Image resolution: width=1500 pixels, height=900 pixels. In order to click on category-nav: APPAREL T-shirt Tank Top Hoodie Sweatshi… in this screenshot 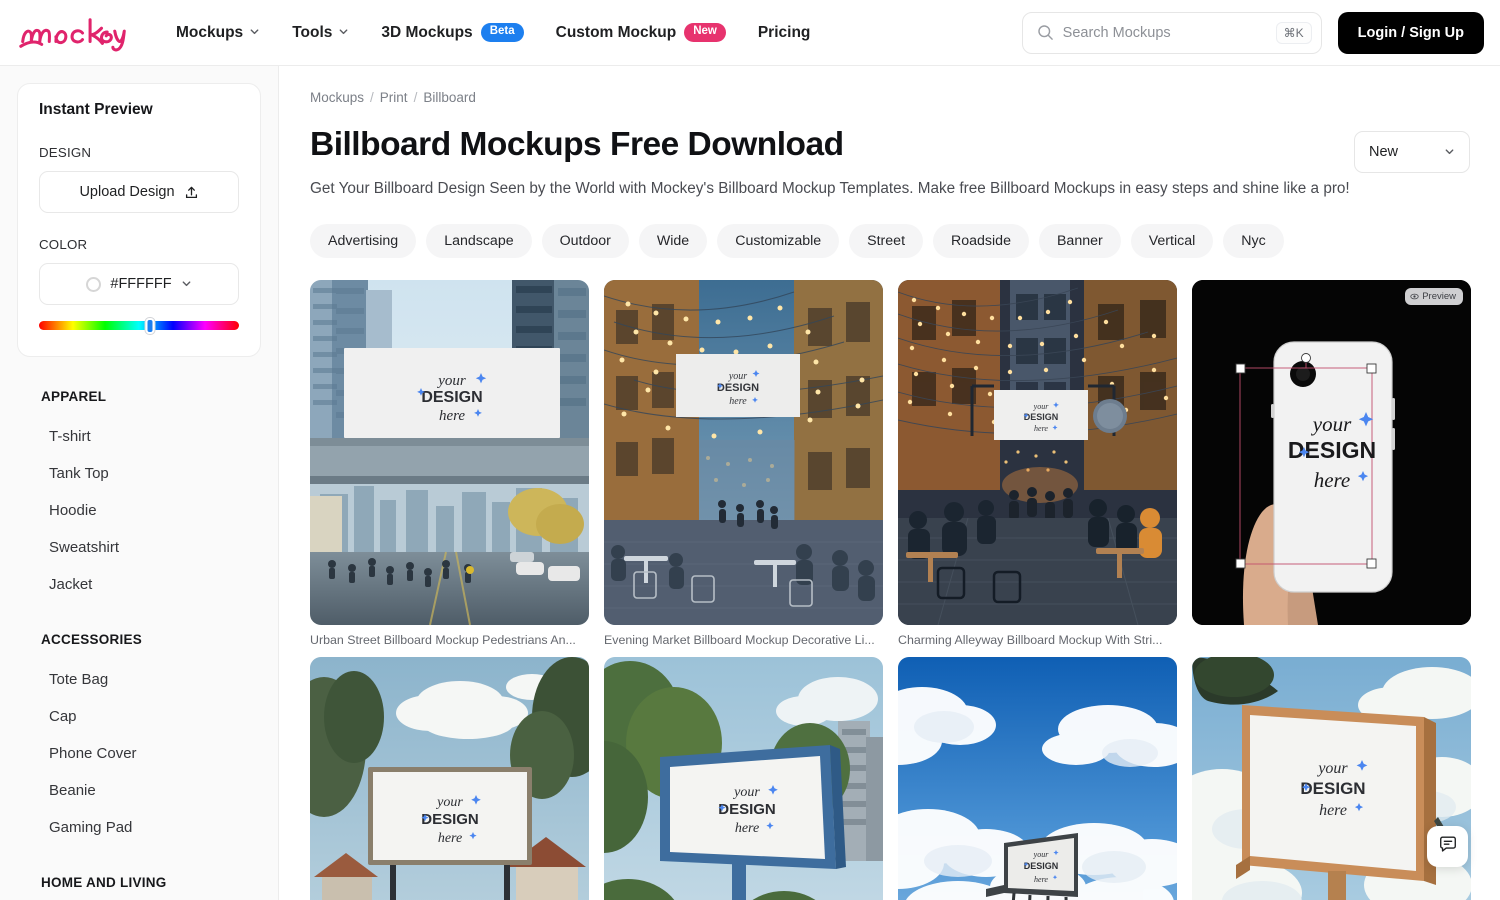, I will do `click(139, 628)`.